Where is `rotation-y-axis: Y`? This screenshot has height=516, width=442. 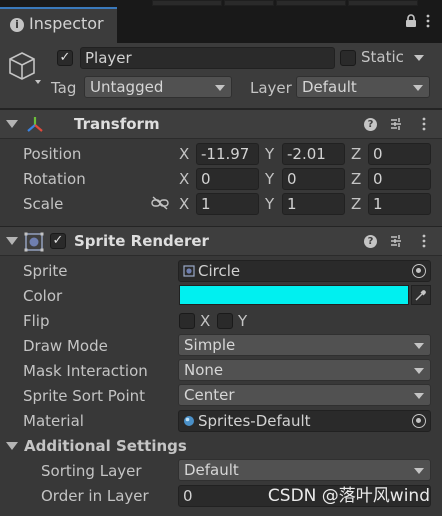 rotation-y-axis: Y is located at coordinates (269, 179).